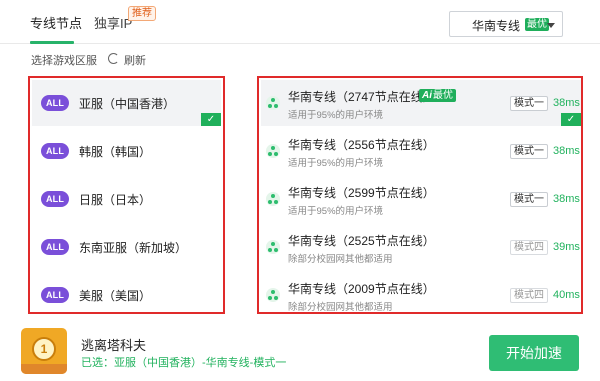 This screenshot has width=600, height=381. What do you see at coordinates (427, 95) in the screenshot?
I see `ai-badge-label: Ai` at bounding box center [427, 95].